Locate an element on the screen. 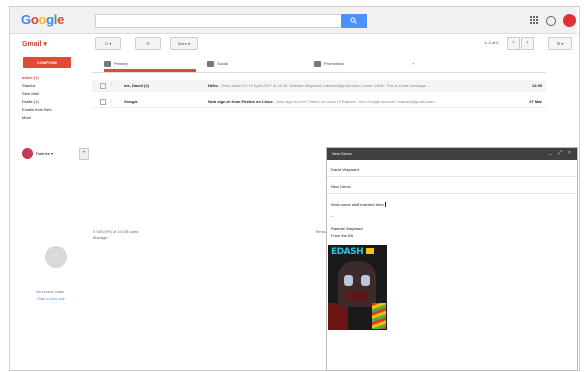  no-chats-text: No recent chats is located at coordinates (50, 291).